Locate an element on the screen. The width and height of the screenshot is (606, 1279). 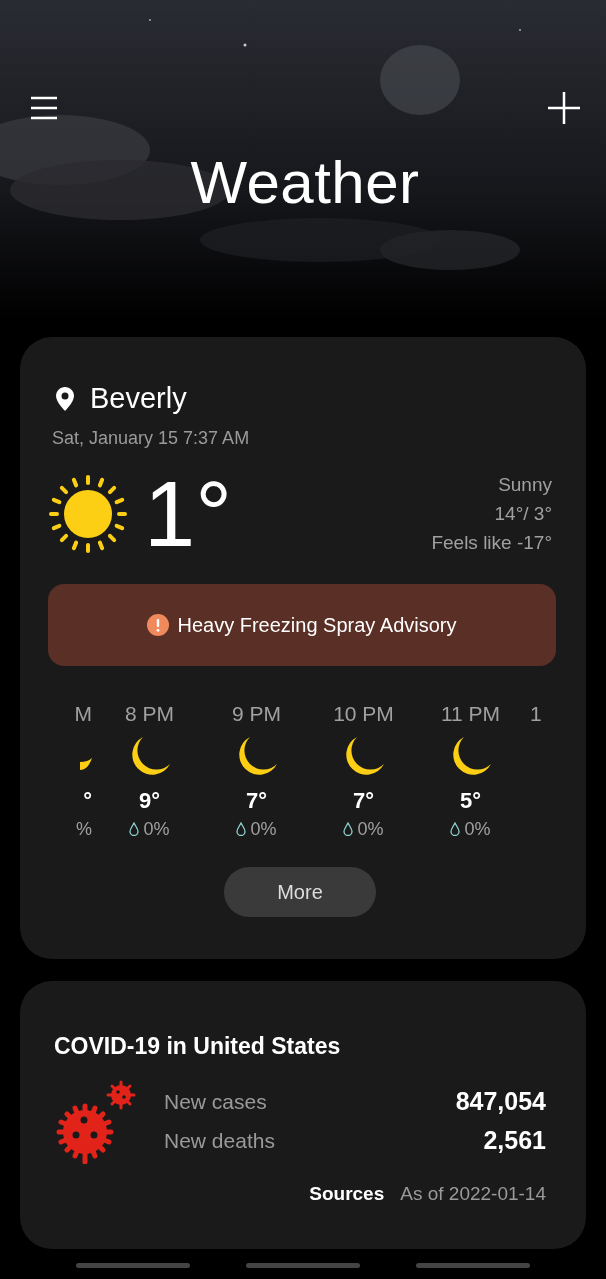
precipitation-chance: % is located at coordinates (84, 829).